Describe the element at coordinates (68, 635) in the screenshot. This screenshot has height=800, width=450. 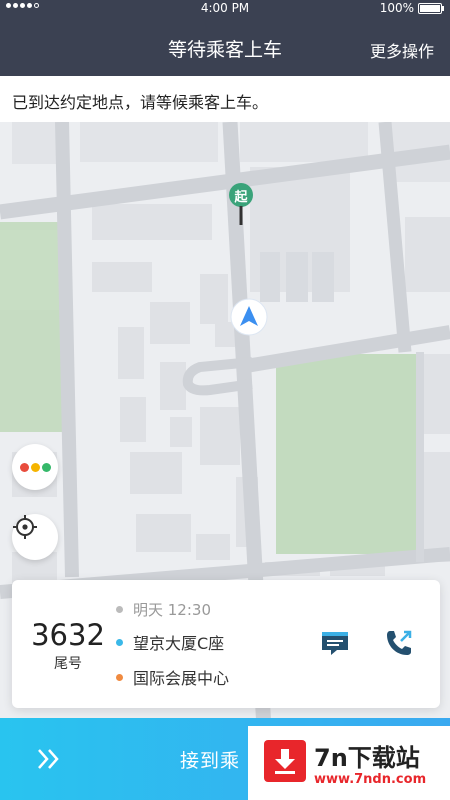
I see `passenger-tail-number: 3632` at that location.